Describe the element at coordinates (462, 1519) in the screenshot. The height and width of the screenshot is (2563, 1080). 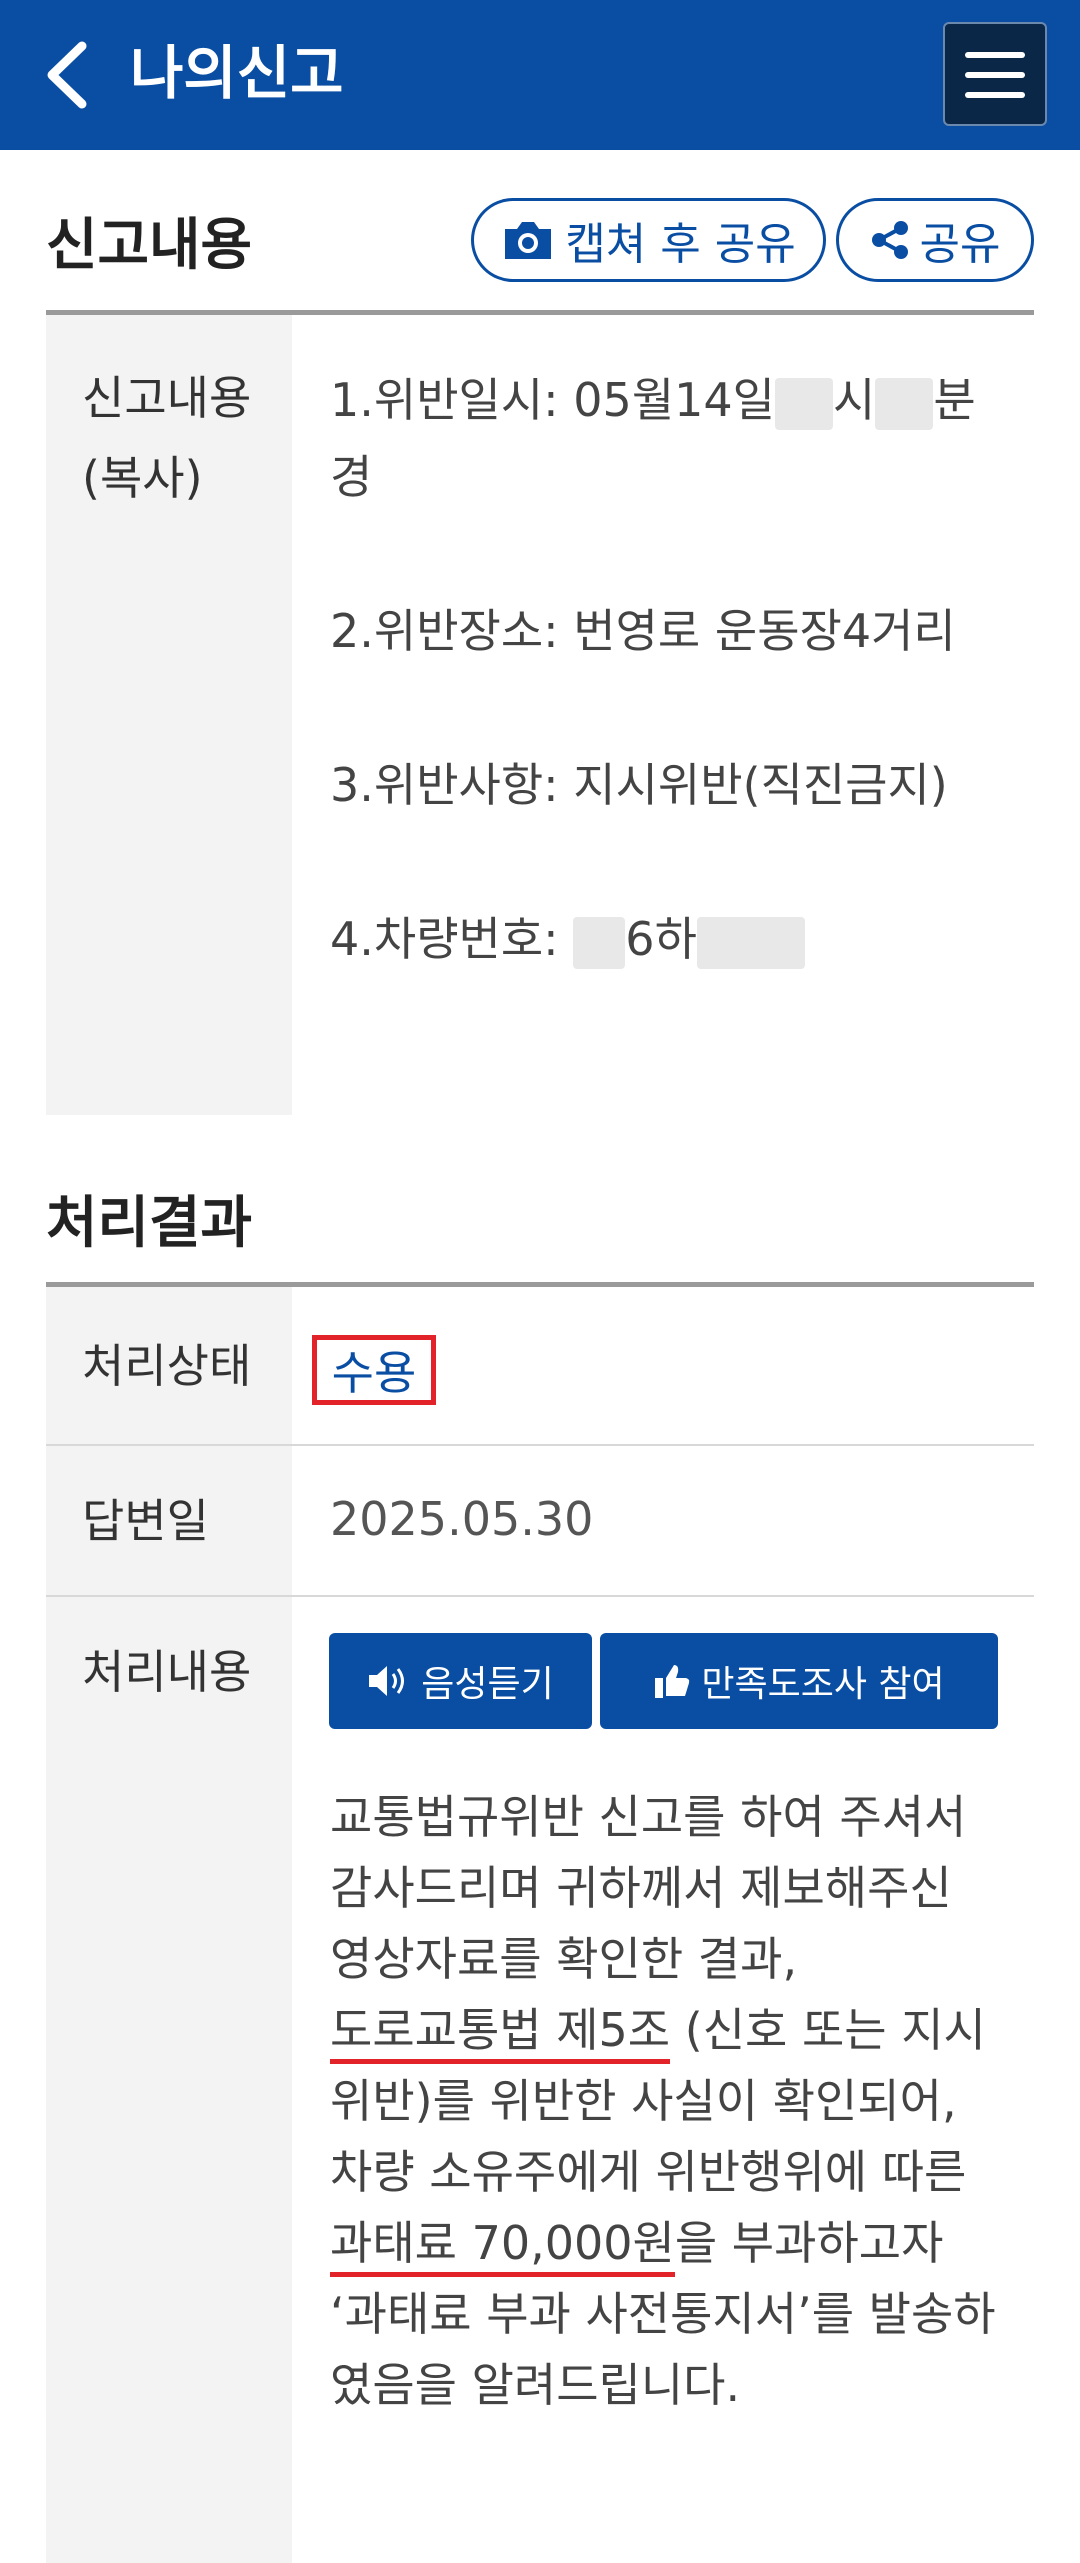
I see `reply-date-value: 2025.05.30` at that location.